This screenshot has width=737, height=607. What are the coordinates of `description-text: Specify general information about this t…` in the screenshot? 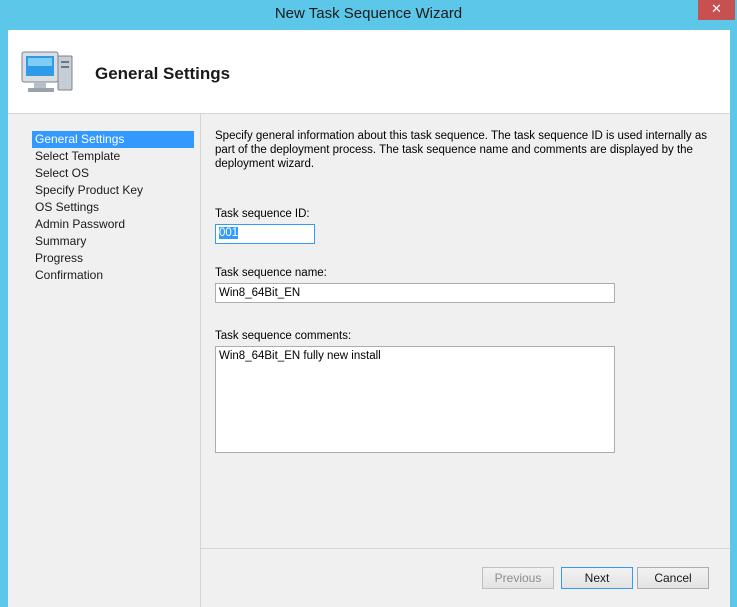 It's located at (461, 150).